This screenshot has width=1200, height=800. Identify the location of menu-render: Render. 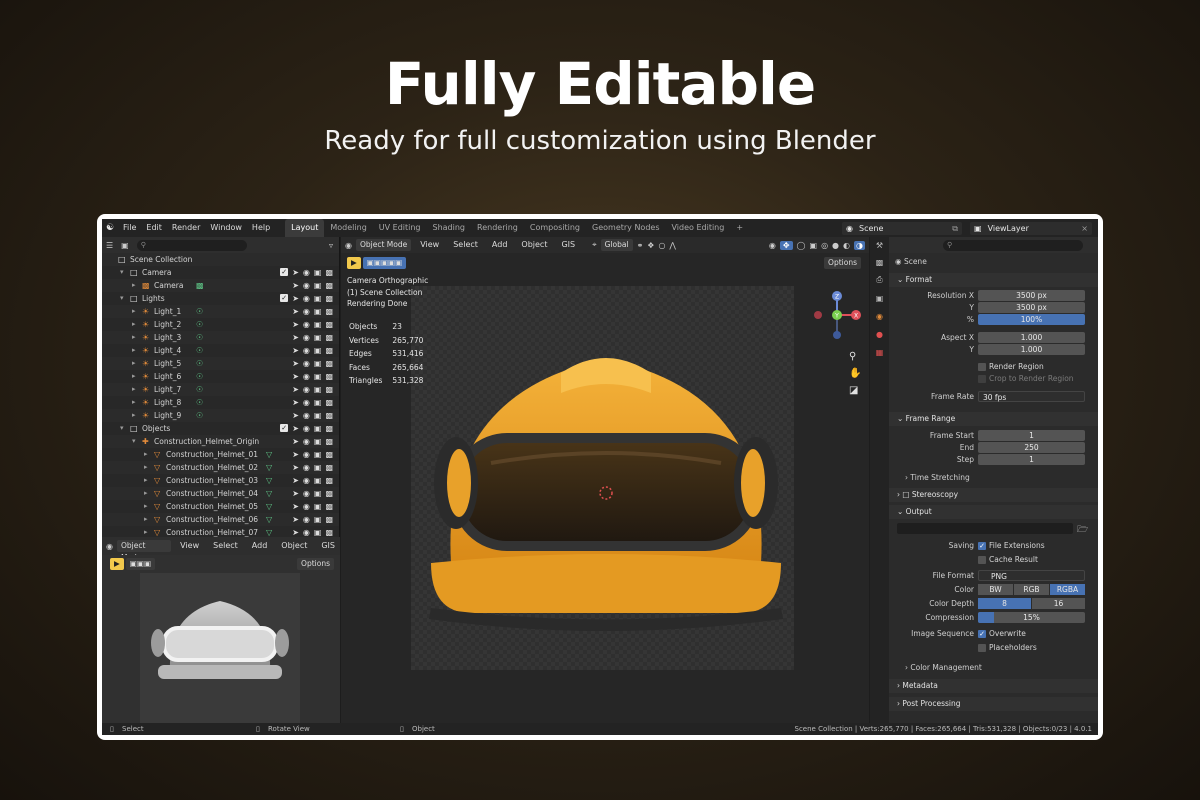
(186, 228).